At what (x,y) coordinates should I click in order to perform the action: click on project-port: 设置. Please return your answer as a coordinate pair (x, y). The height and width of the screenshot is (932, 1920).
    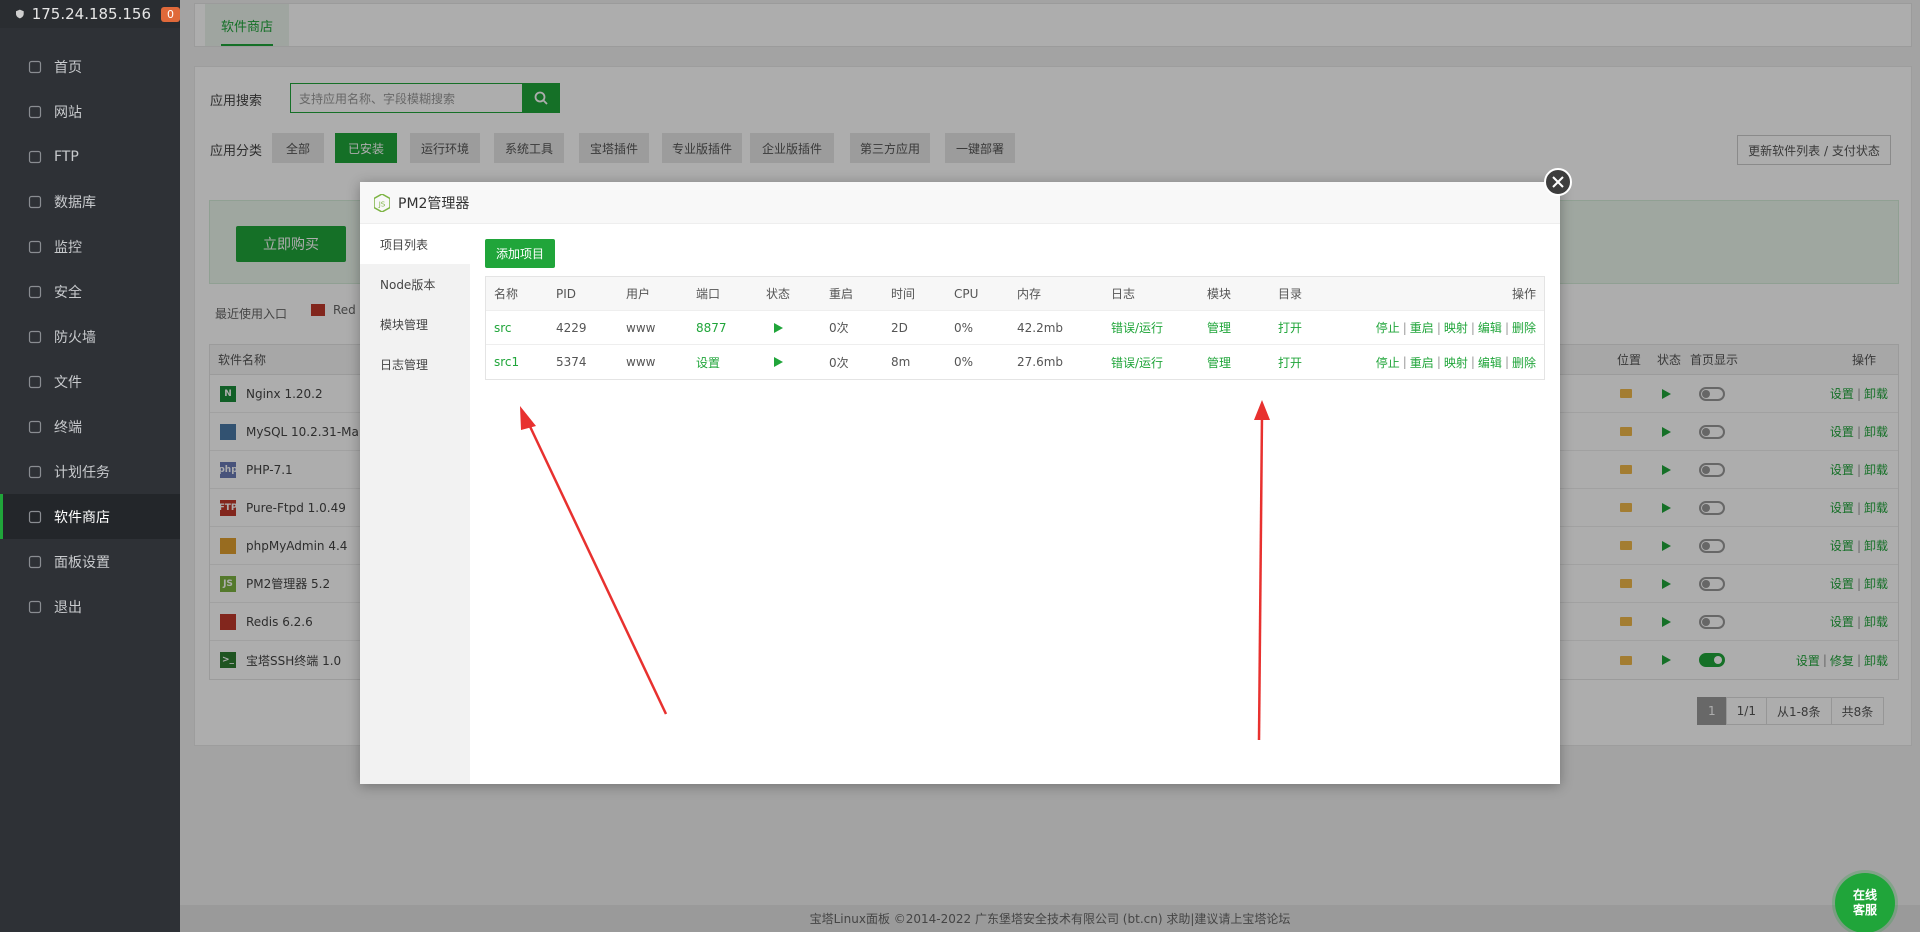
    Looking at the image, I should click on (708, 362).